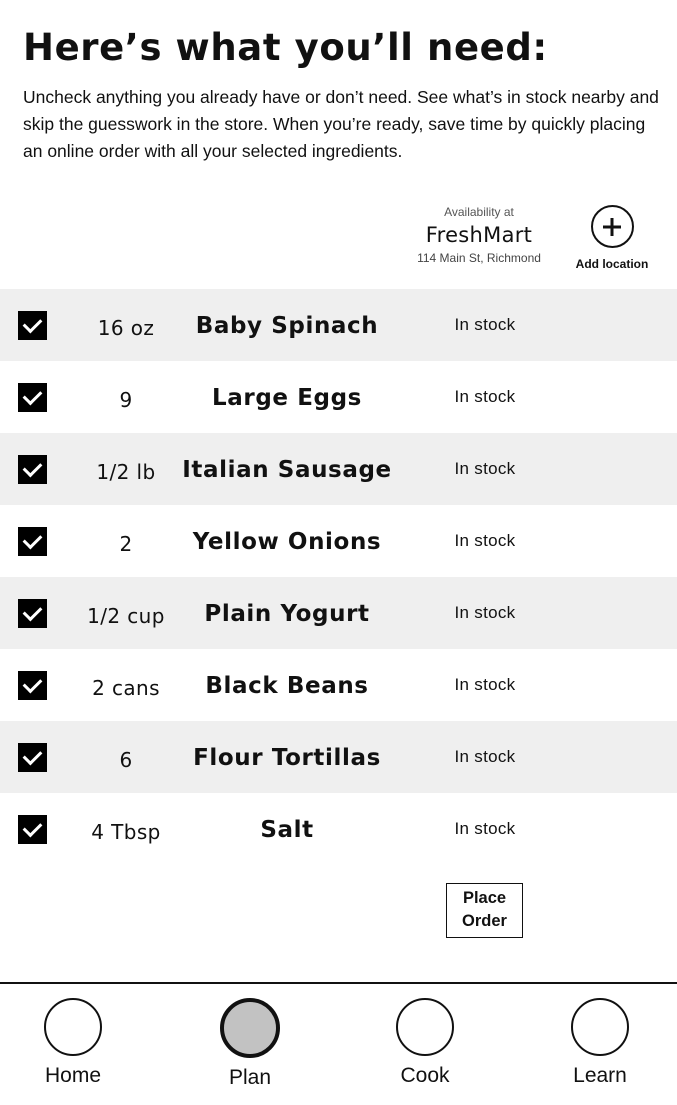 This screenshot has height=1105, width=677. I want to click on page-title: Here’s what you’ll need:, so click(285, 47).